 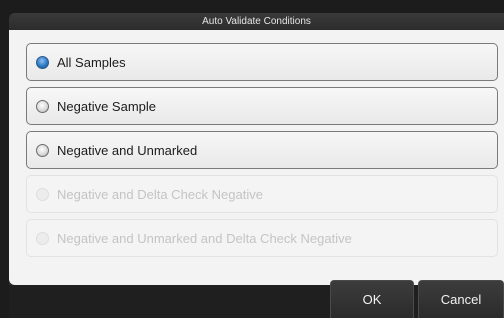 What do you see at coordinates (461, 299) in the screenshot?
I see `cancel-button: Cancel` at bounding box center [461, 299].